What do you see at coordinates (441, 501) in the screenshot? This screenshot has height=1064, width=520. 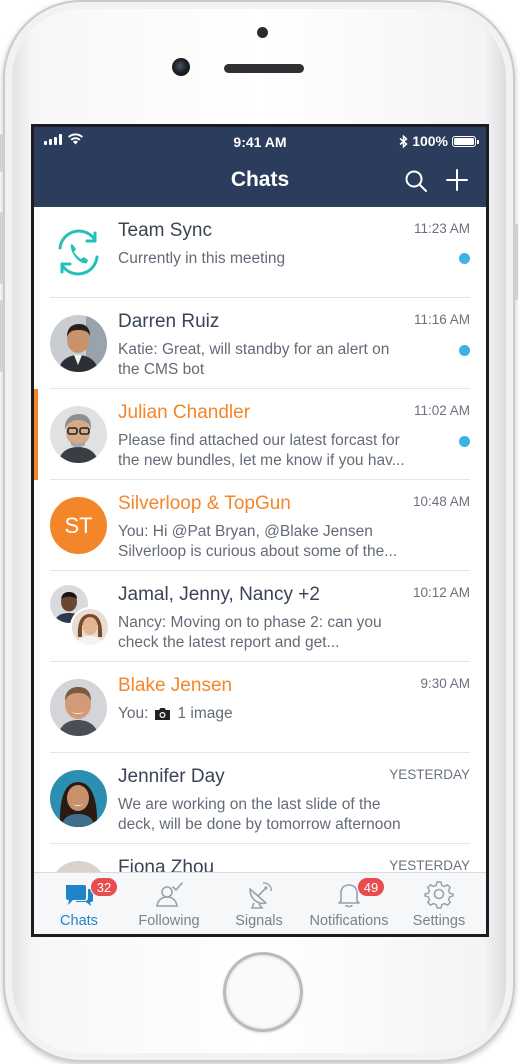 I see `chat-time: 10:48 AM` at bounding box center [441, 501].